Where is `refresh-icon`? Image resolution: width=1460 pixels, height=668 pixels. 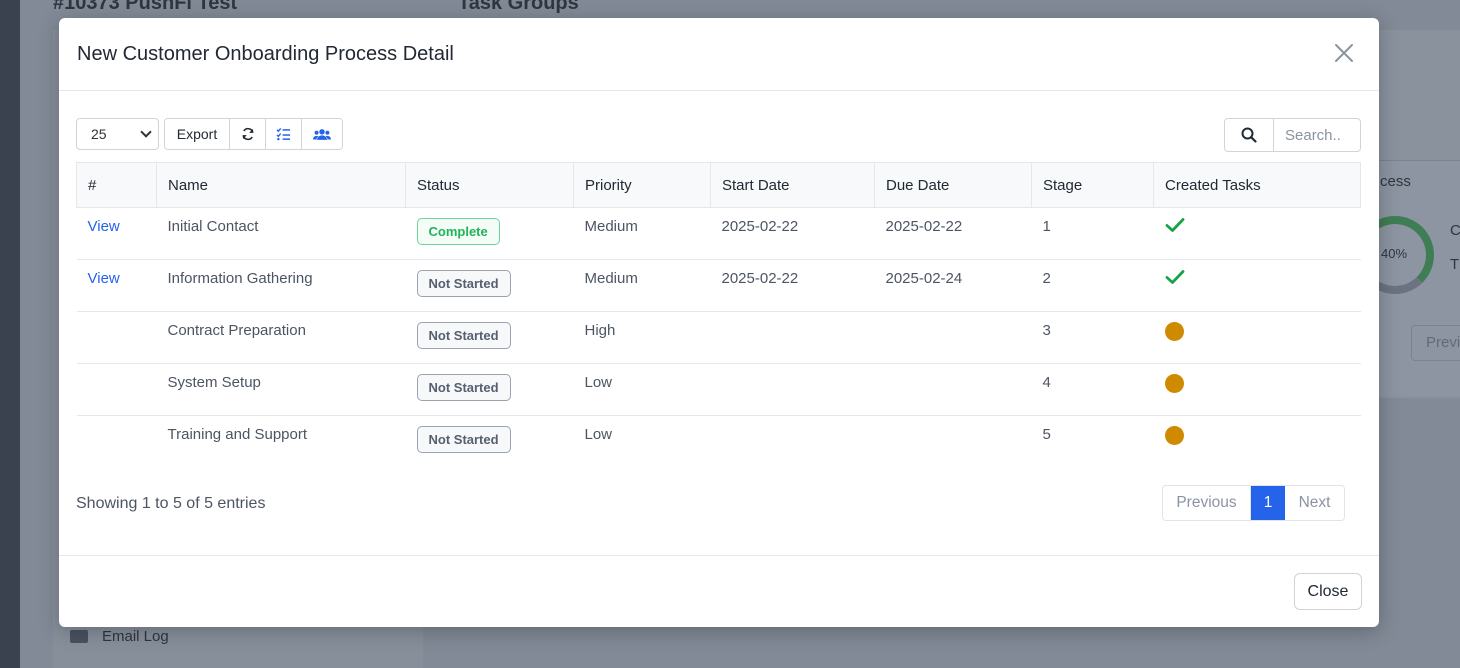 refresh-icon is located at coordinates (247, 134).